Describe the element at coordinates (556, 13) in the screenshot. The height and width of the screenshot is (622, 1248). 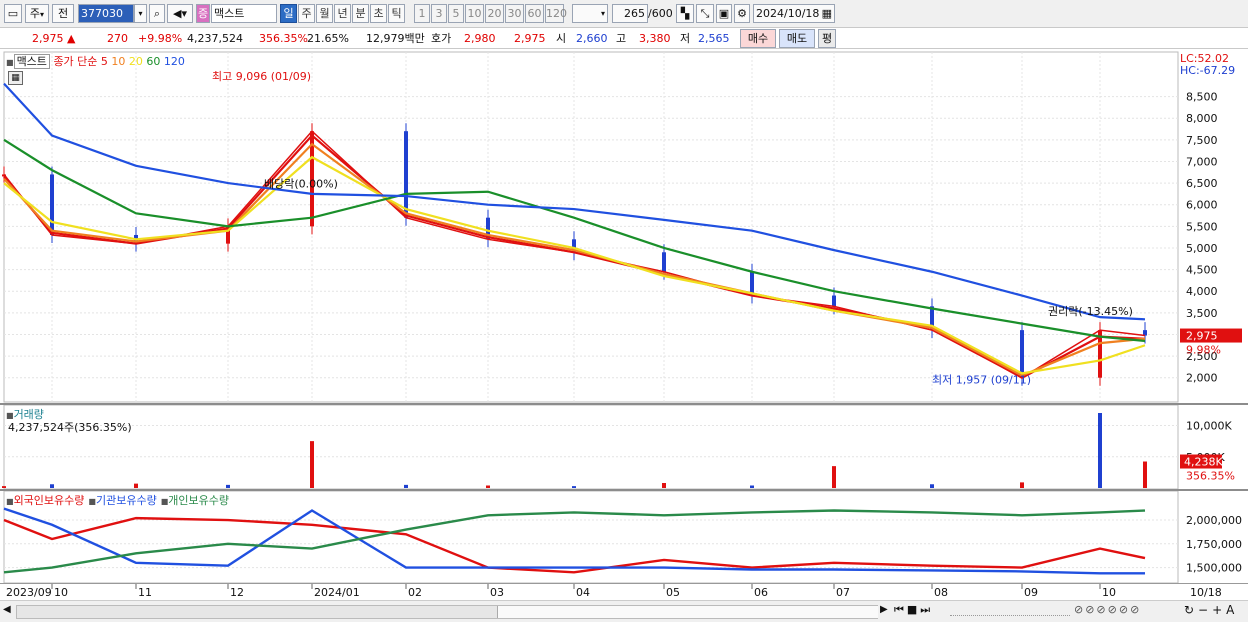
I see `interval-button-7: 120` at that location.